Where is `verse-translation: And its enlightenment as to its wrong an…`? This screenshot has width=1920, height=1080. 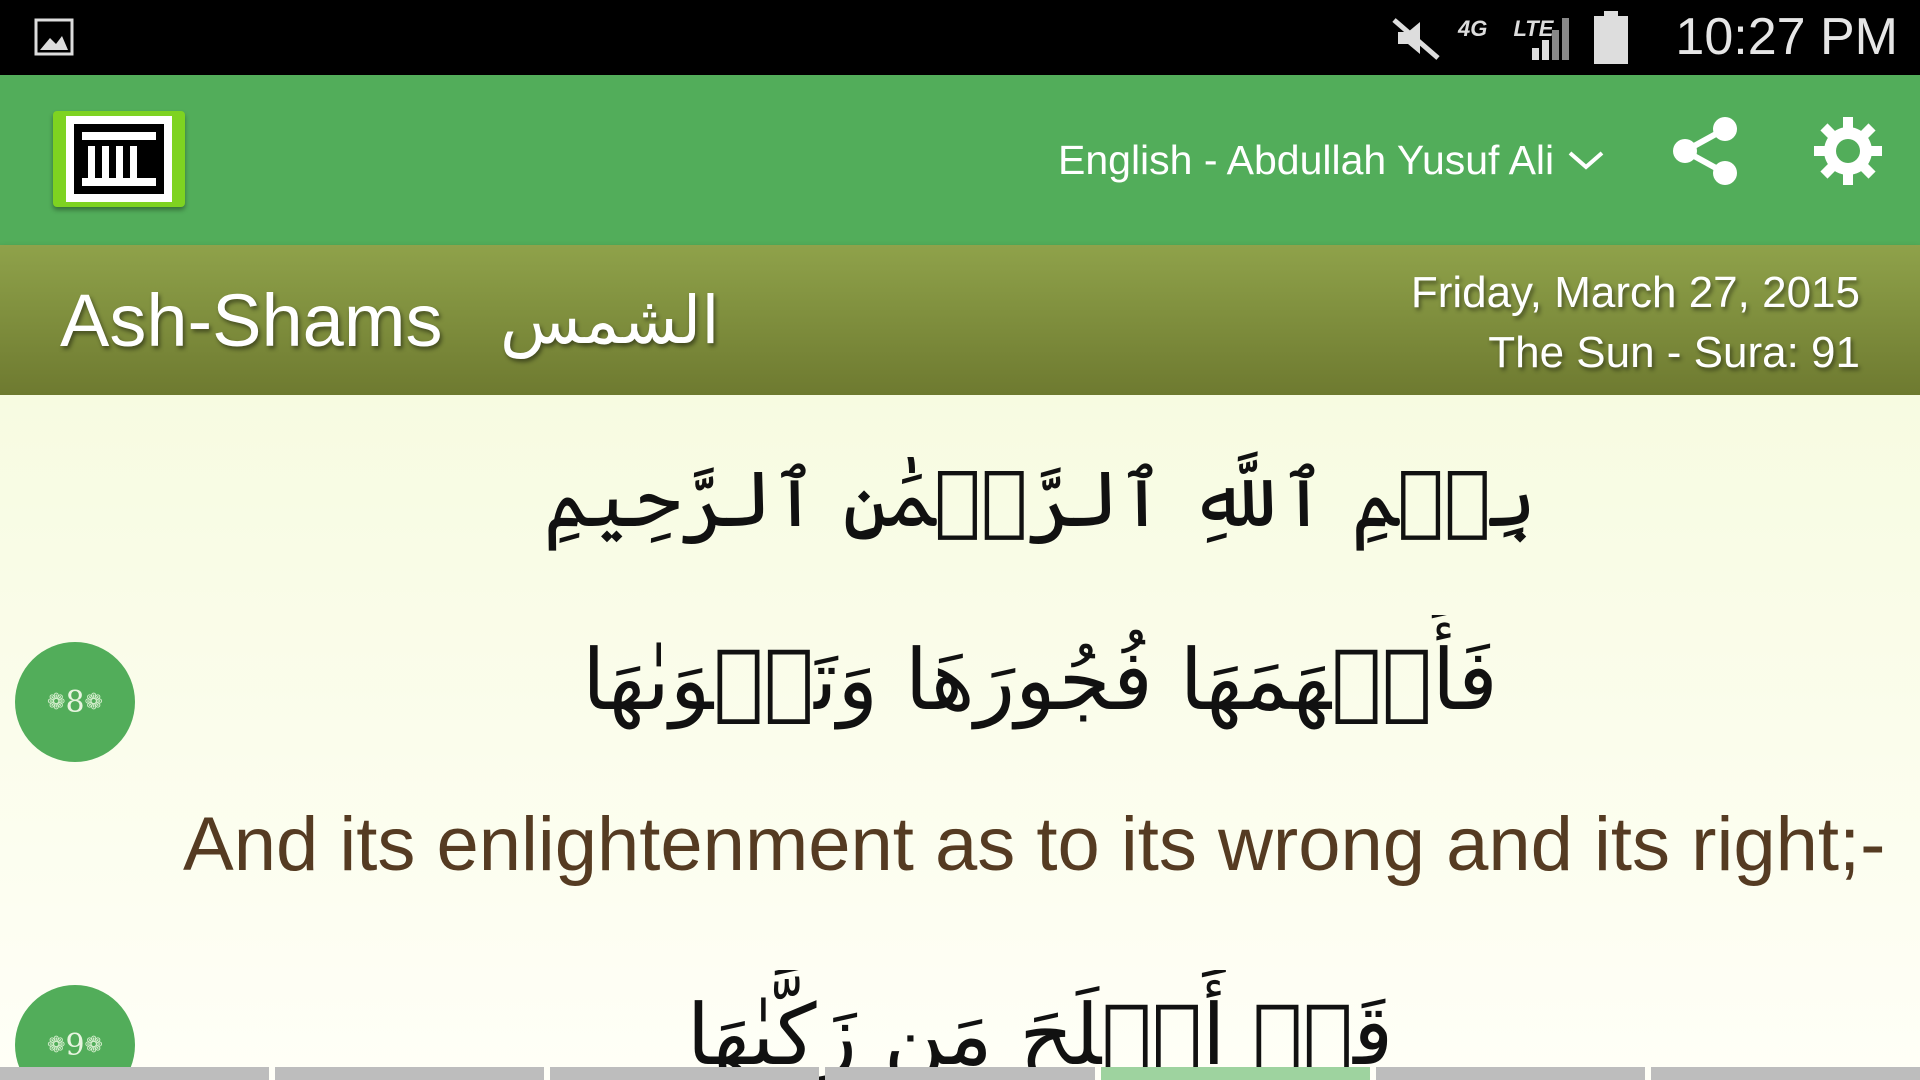 verse-translation: And its enlightenment as to its wrong an… is located at coordinates (1043, 845).